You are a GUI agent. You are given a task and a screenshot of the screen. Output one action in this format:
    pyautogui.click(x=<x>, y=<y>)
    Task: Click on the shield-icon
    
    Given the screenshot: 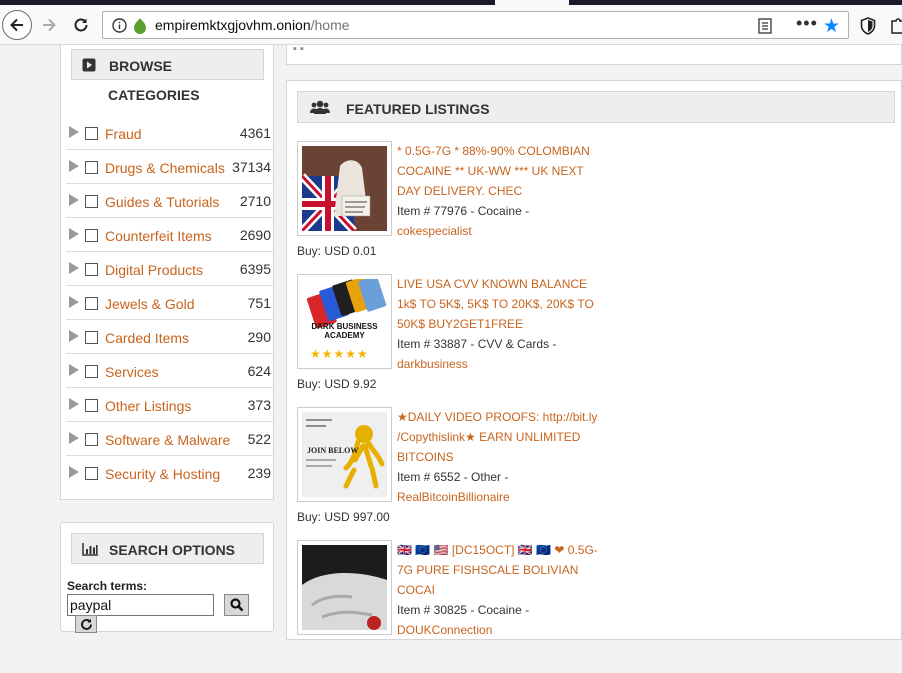 What is the action you would take?
    pyautogui.click(x=868, y=26)
    